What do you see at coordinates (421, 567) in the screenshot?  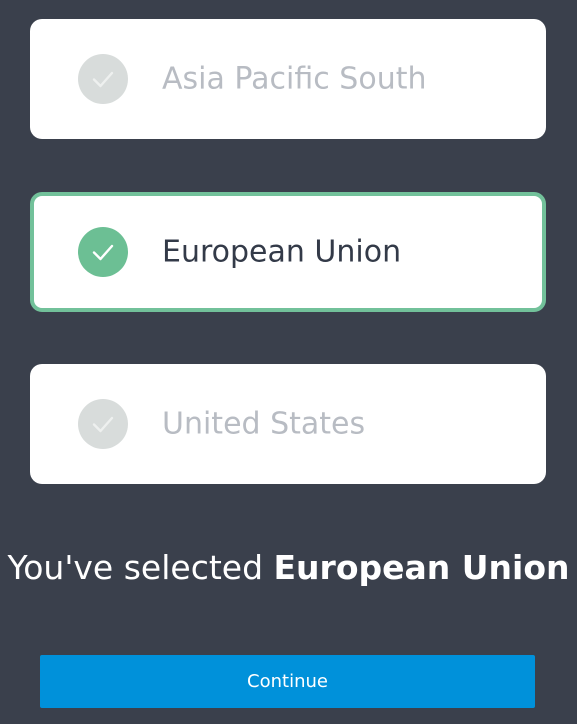 I see `summary-selected-region: European Union` at bounding box center [421, 567].